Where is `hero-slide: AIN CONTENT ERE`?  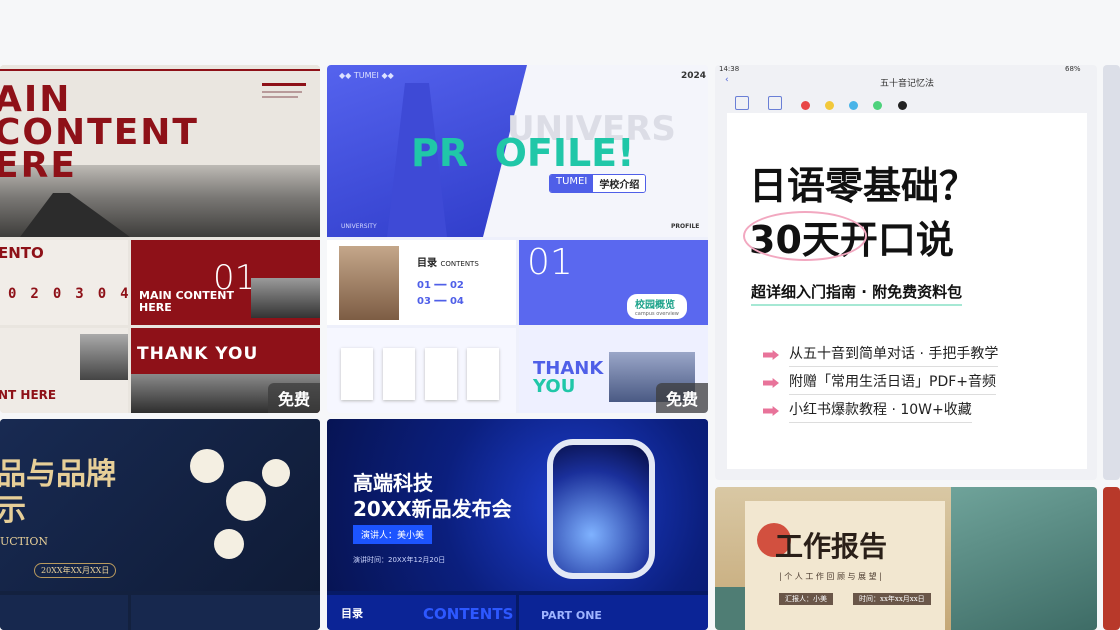
hero-slide: AIN CONTENT ERE is located at coordinates (160, 151).